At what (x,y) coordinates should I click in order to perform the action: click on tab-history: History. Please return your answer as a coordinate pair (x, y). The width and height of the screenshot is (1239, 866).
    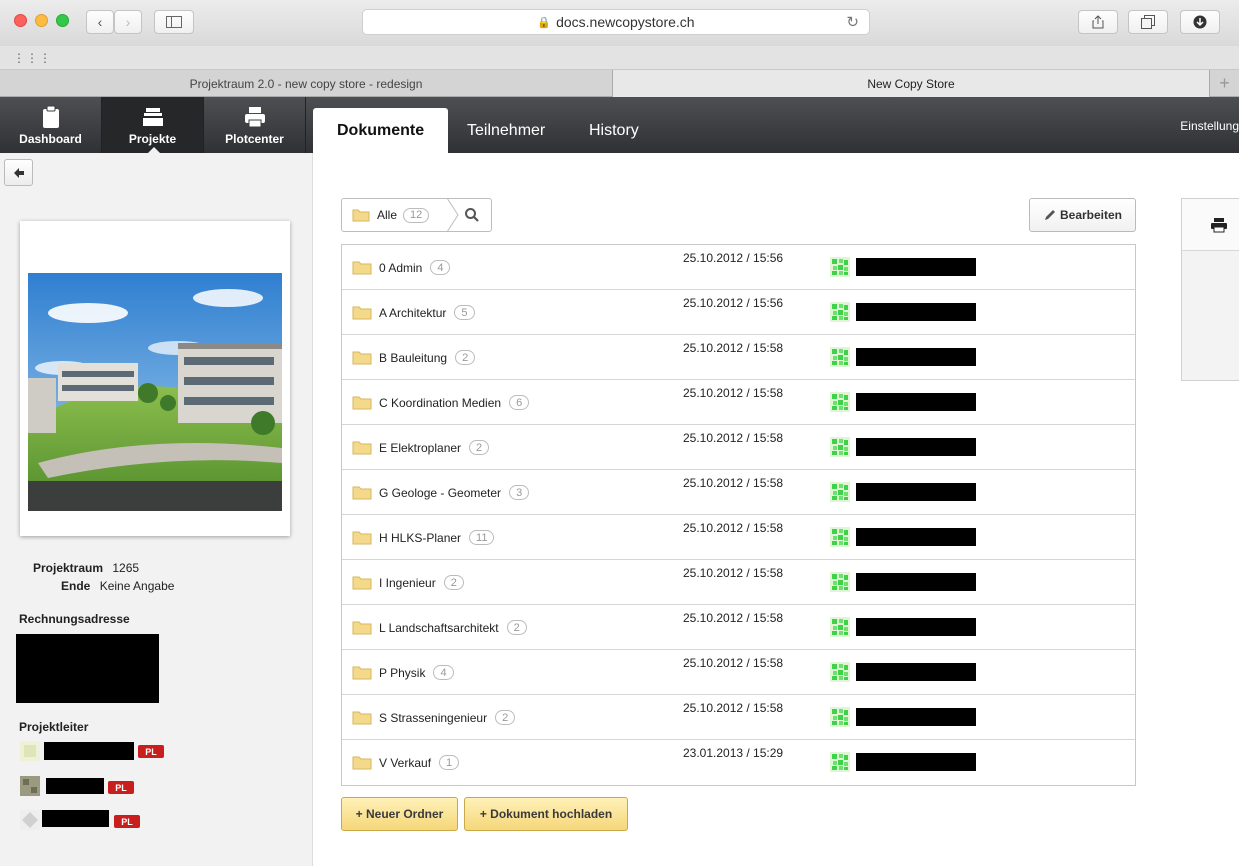
    Looking at the image, I should click on (614, 130).